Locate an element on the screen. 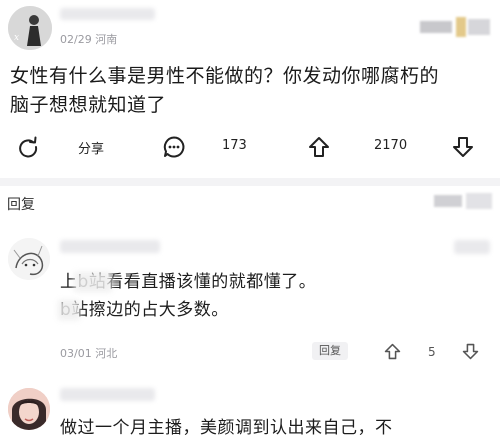 Image resolution: width=500 pixels, height=442 pixels. replies-section-label: 回复 is located at coordinates (21, 205).